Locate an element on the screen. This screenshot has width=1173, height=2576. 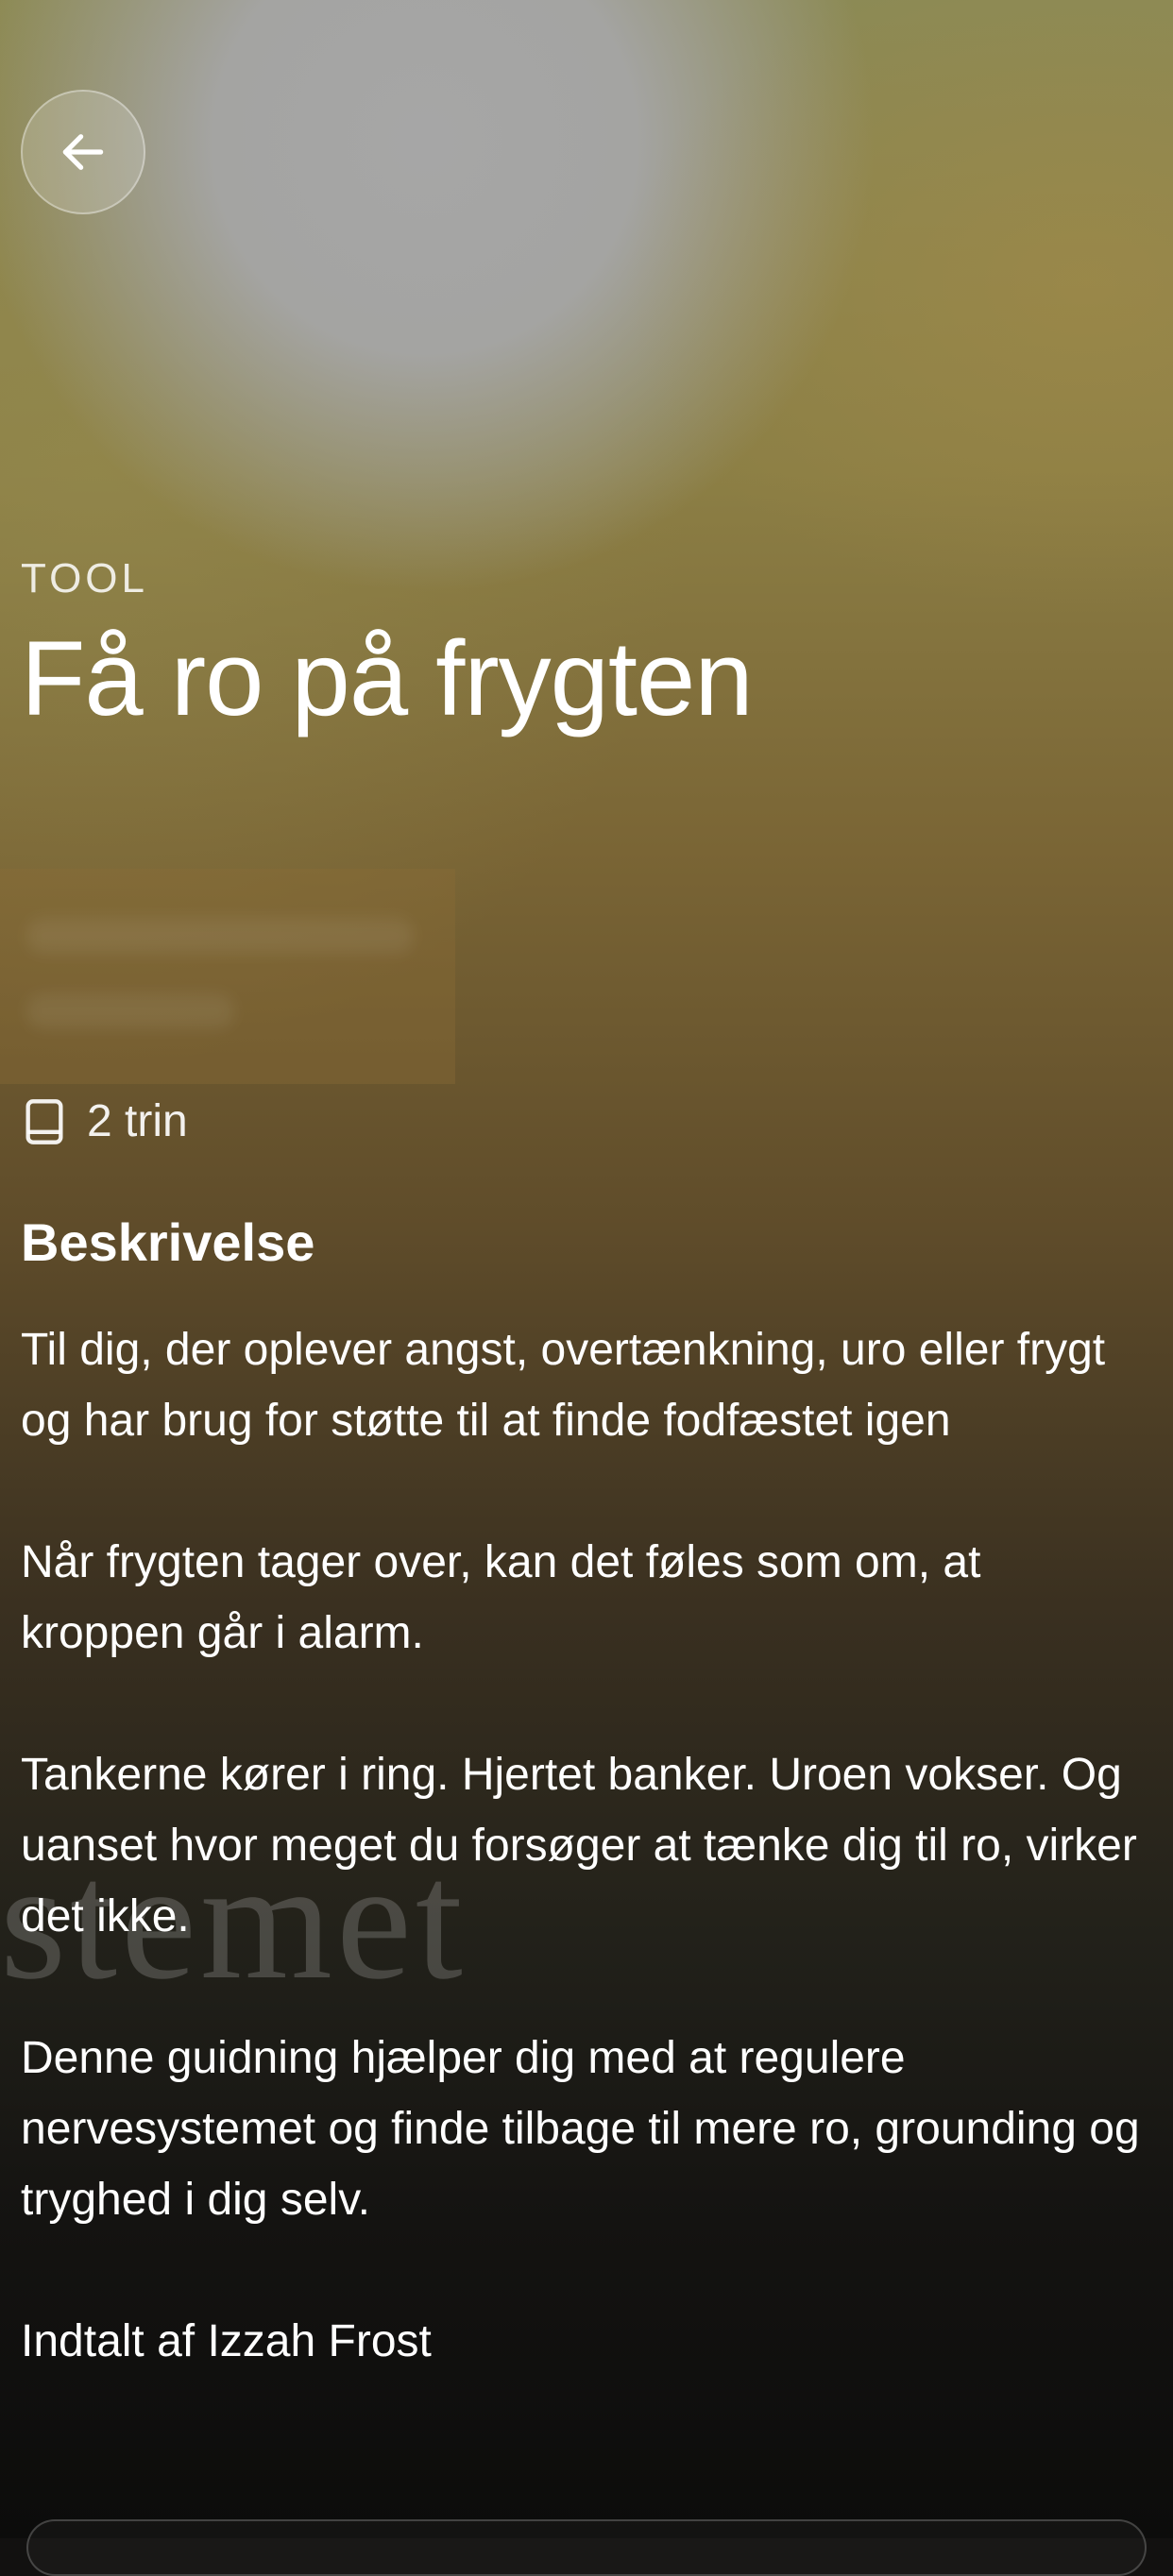
blurred-panel is located at coordinates (227, 976).